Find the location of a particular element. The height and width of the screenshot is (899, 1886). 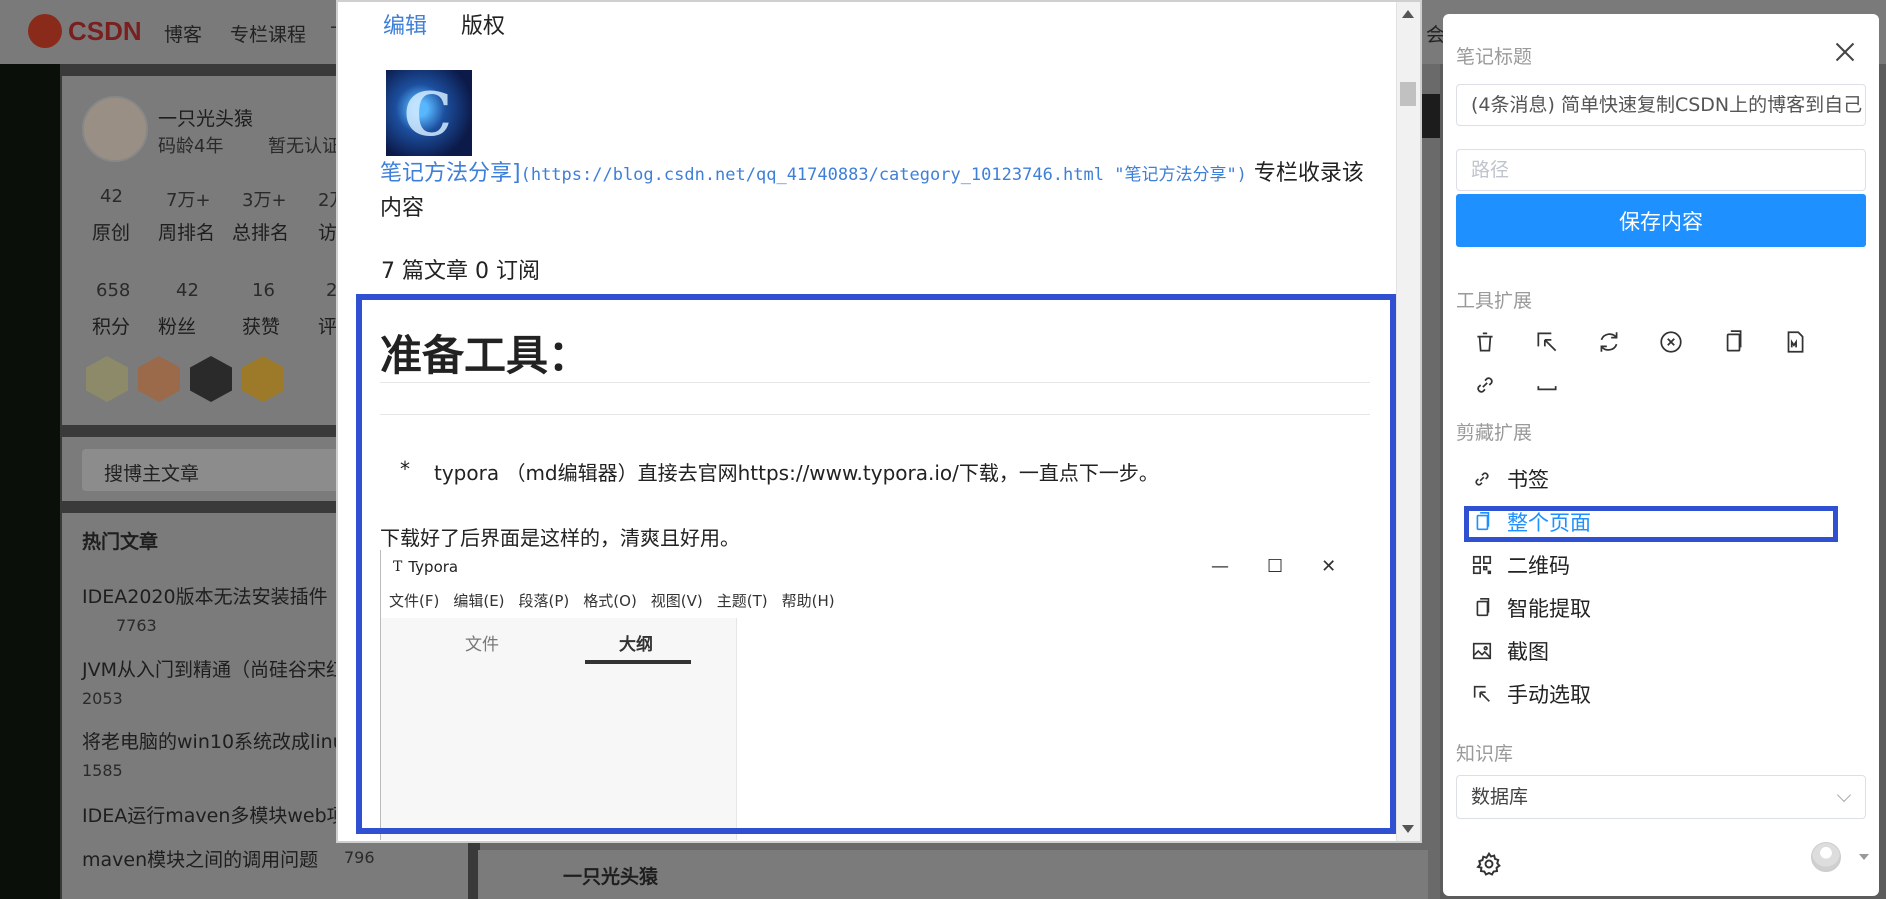

clip-manual-select: 手动选取 is located at coordinates (1531, 694).